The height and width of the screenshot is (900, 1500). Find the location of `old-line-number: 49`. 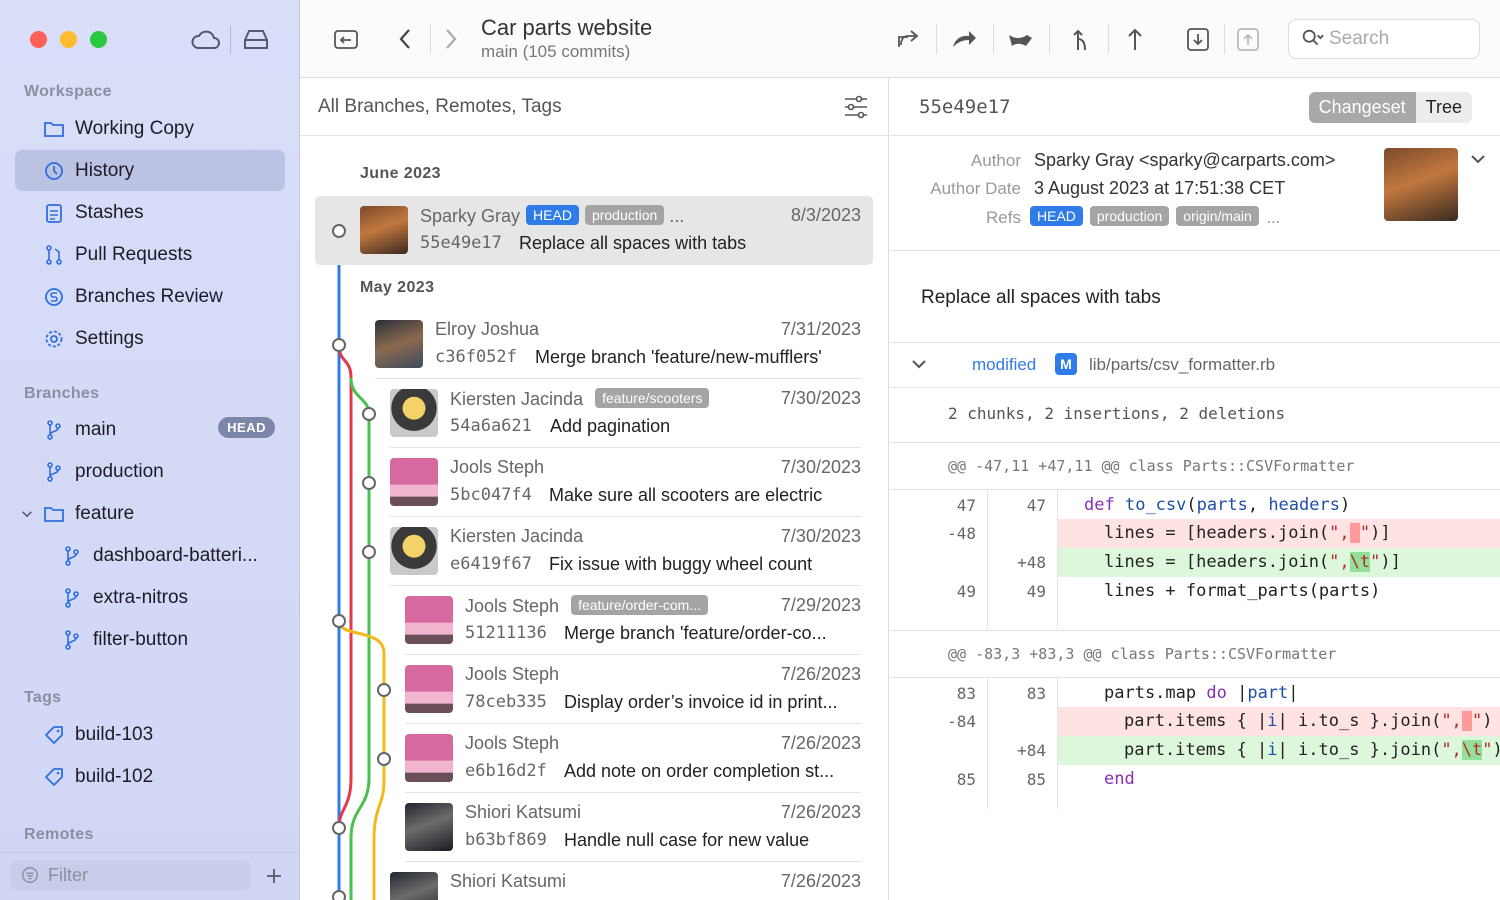

old-line-number: 49 is located at coordinates (966, 591).